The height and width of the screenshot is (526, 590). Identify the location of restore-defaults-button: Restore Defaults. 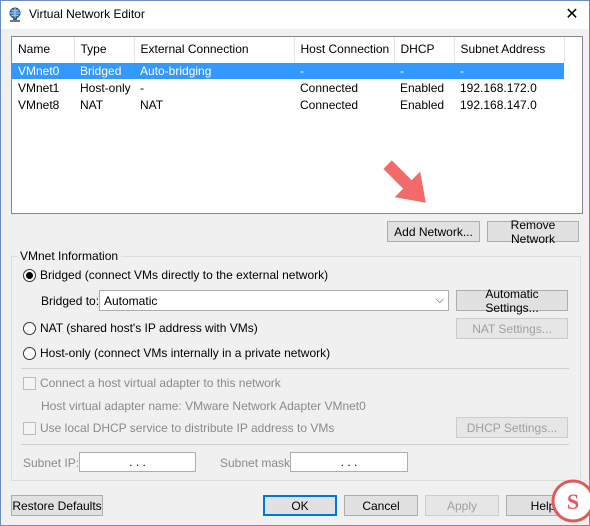
(57, 505).